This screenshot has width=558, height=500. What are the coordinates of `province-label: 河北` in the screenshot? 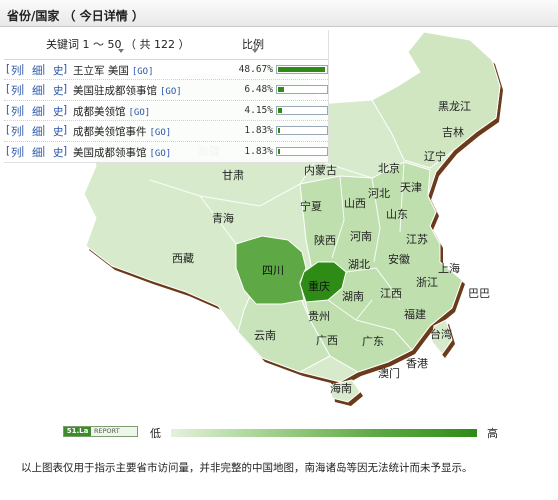 It's located at (379, 193).